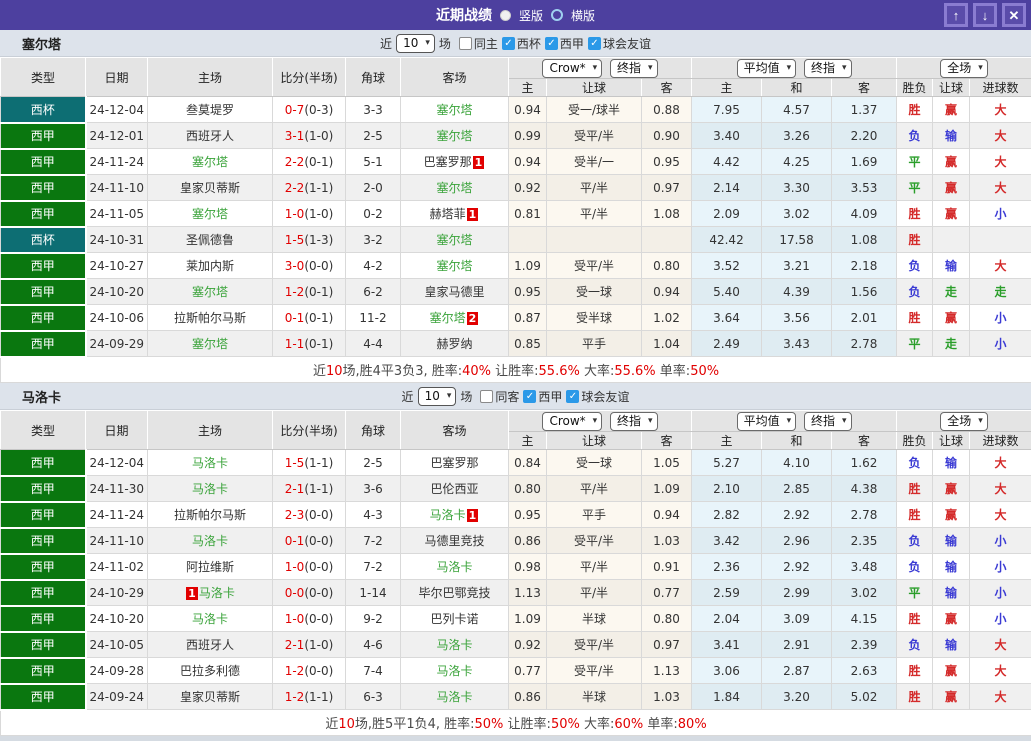  I want to click on league-type: 西甲, so click(43, 671).